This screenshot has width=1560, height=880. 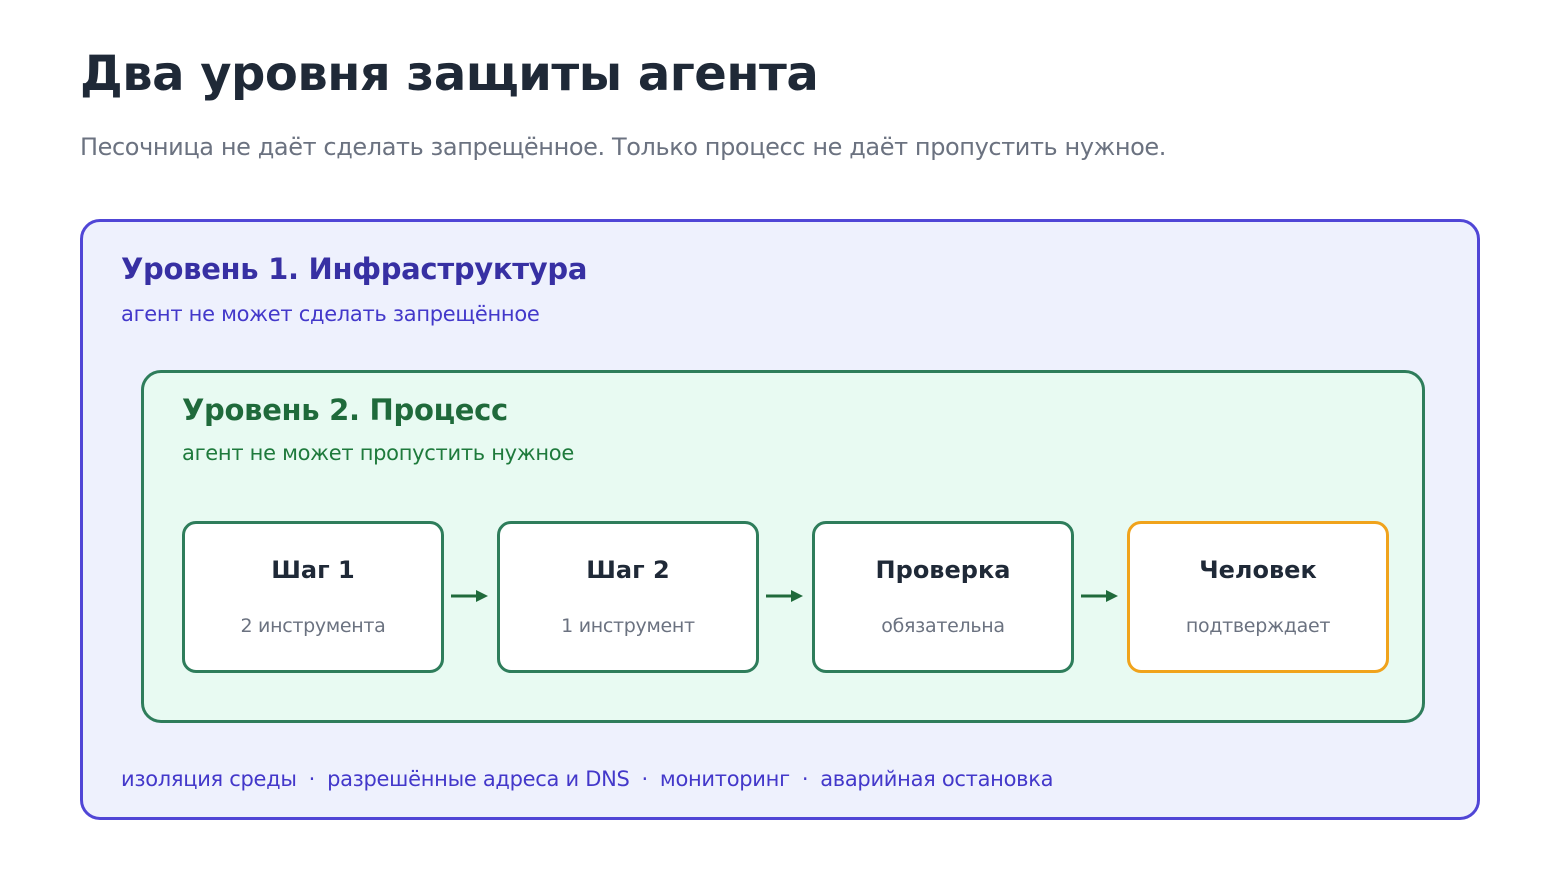 What do you see at coordinates (1258, 626) in the screenshot?
I see `step-subtitle: подтверждает` at bounding box center [1258, 626].